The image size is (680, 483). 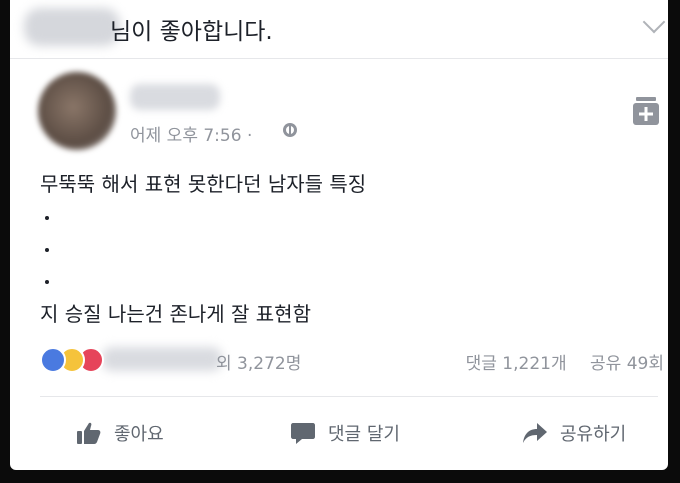 What do you see at coordinates (162, 359) in the screenshot?
I see `blurred-reactor-name` at bounding box center [162, 359].